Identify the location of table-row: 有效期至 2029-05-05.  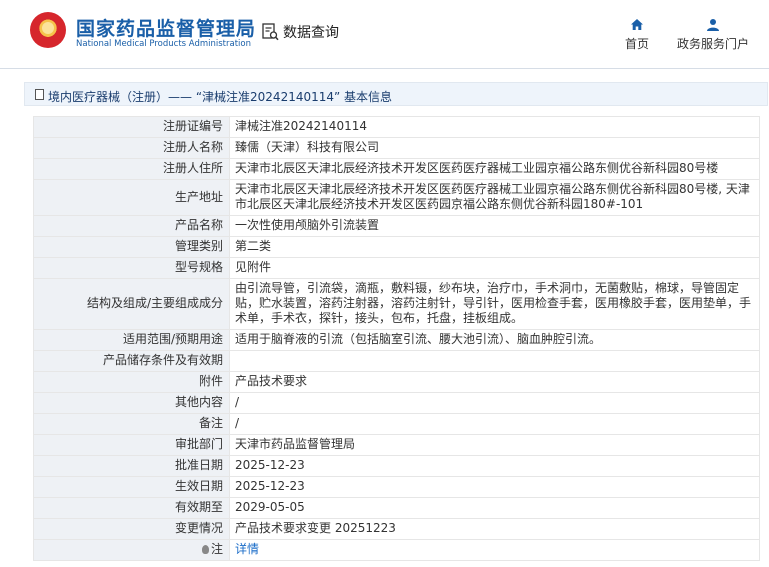
(396, 508).